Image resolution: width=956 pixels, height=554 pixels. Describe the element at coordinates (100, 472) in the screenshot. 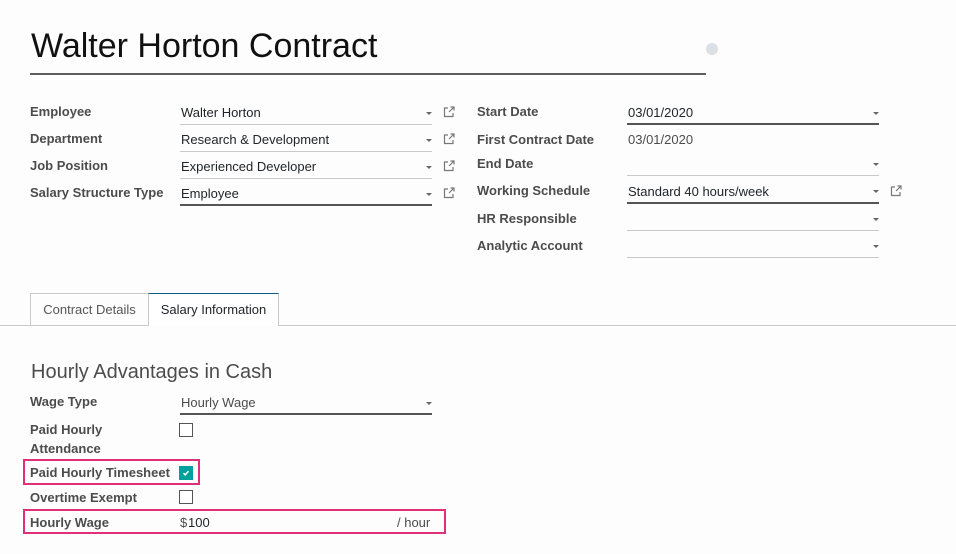

I see `paid-hourly-timesheet-label: Paid Hourly Timesheet` at that location.